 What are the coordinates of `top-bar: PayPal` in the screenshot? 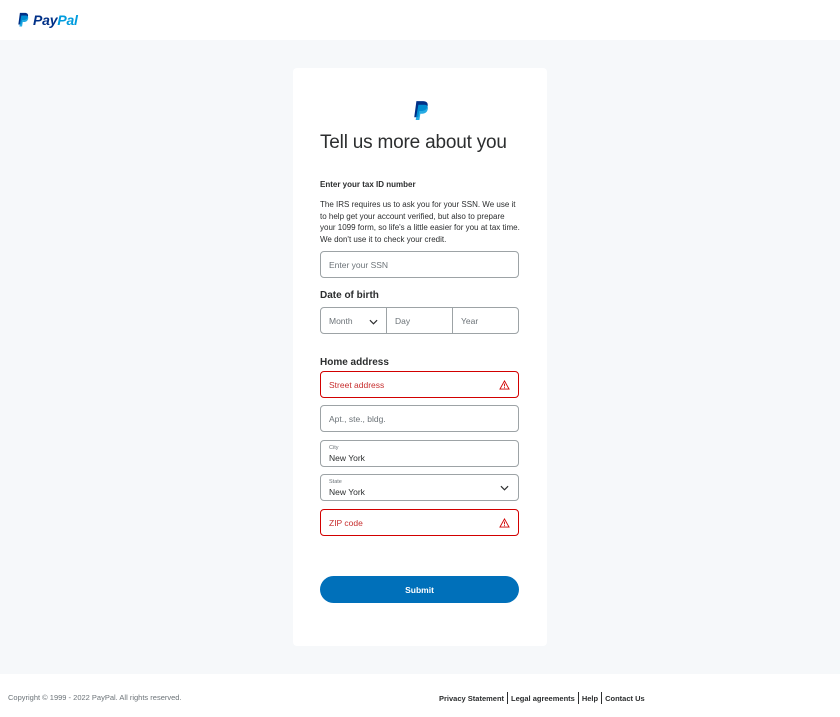 It's located at (420, 20).